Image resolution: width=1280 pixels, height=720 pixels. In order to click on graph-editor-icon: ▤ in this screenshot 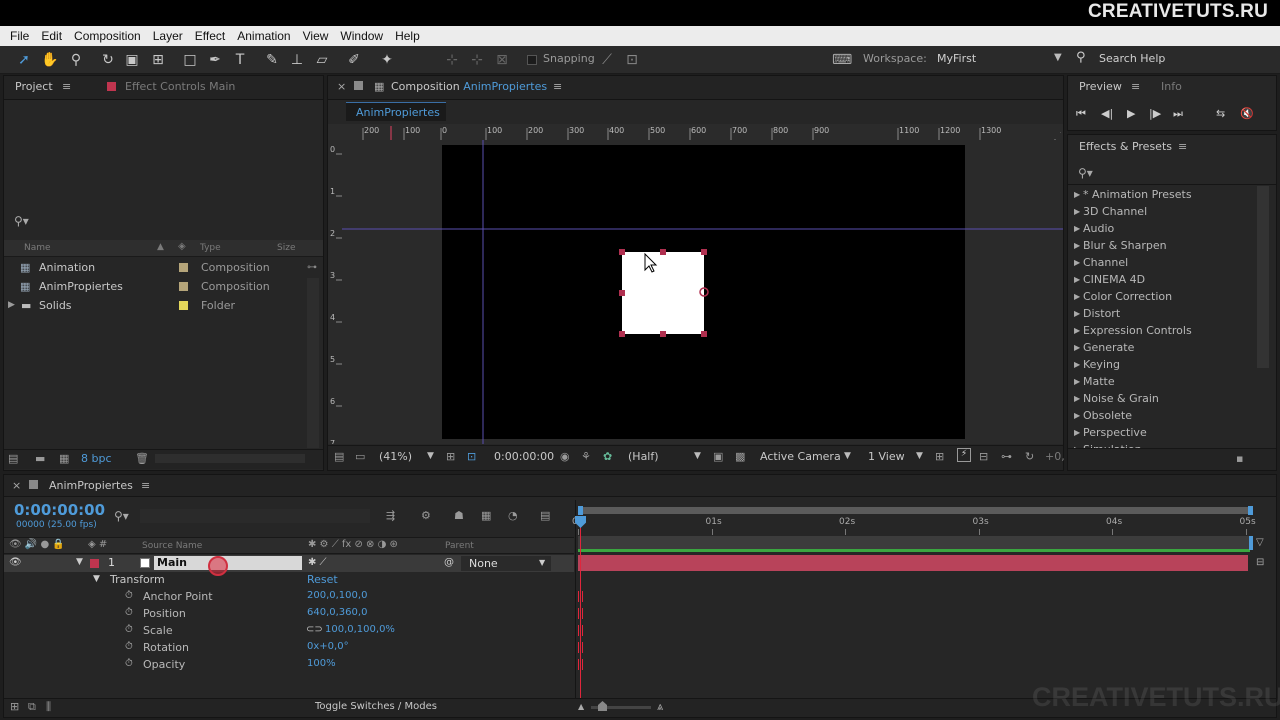, I will do `click(545, 515)`.